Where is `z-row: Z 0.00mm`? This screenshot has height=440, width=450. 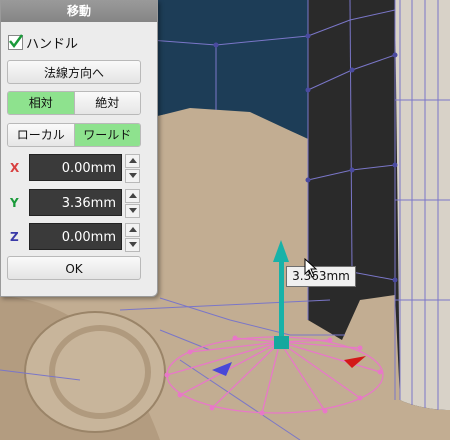 z-row: Z 0.00mm is located at coordinates (79, 237).